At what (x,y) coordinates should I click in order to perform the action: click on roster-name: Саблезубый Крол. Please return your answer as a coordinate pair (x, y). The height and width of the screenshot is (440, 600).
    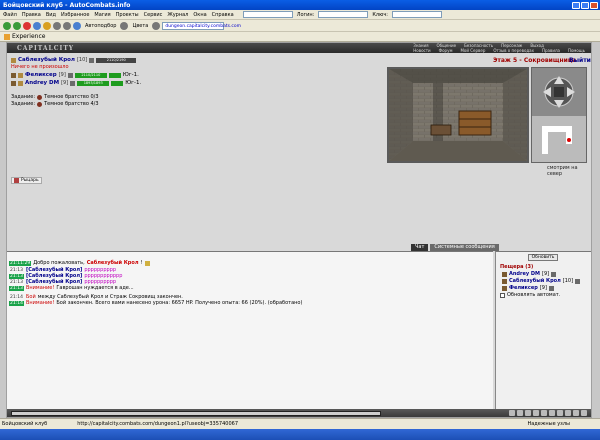
    Looking at the image, I should click on (535, 281).